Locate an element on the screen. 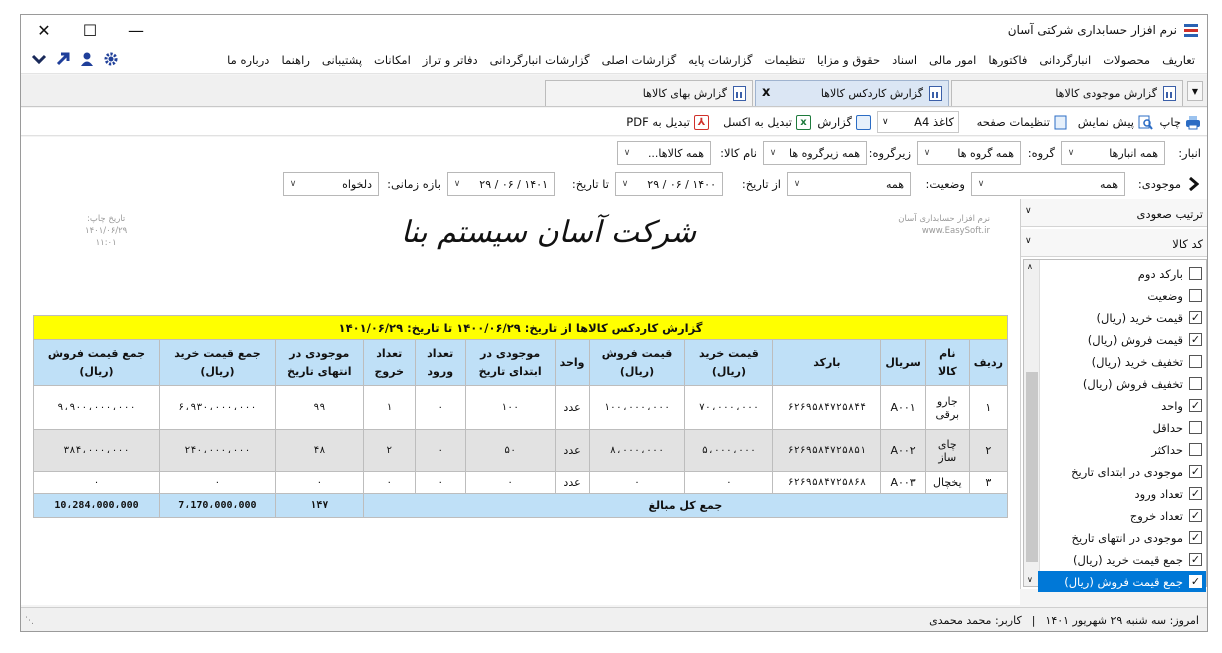  tab-price-report: گزارش بهای کالاها is located at coordinates (649, 93).